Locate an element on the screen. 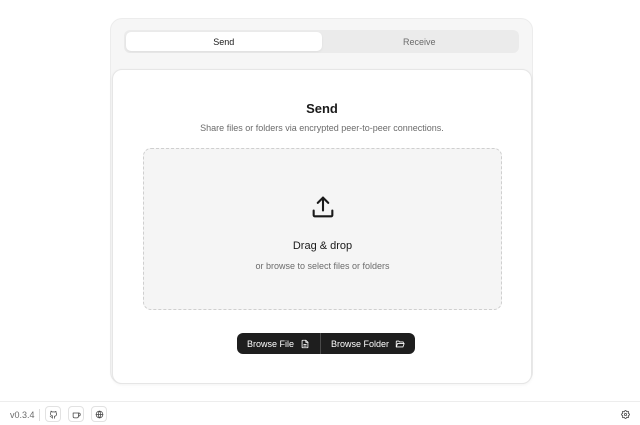  version-label: v0.3.4 is located at coordinates (22, 415).